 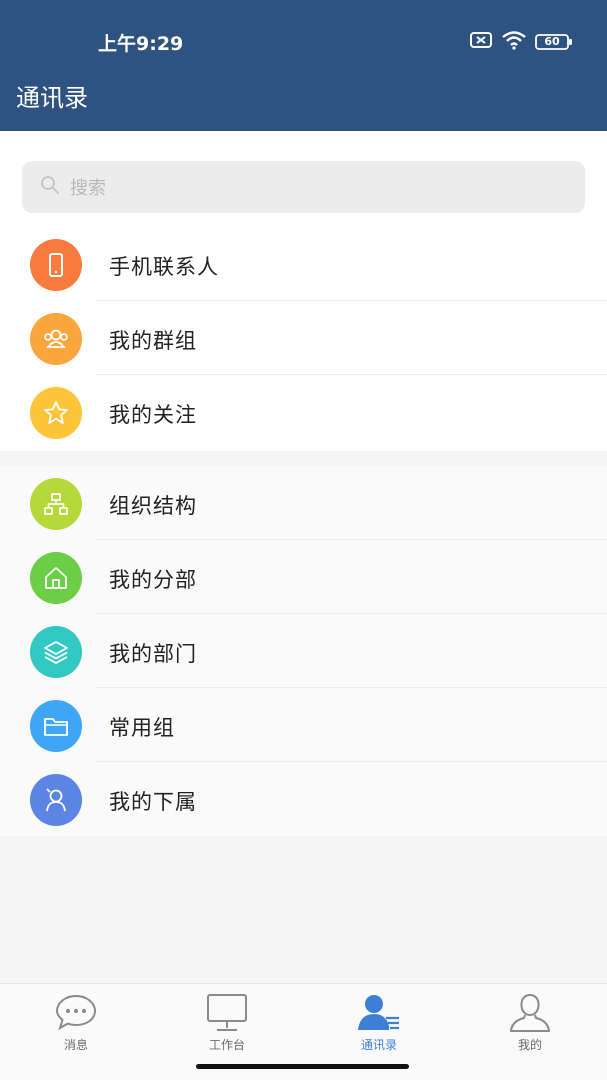 What do you see at coordinates (153, 654) in the screenshot?
I see `list-item-label: 我的部门` at bounding box center [153, 654].